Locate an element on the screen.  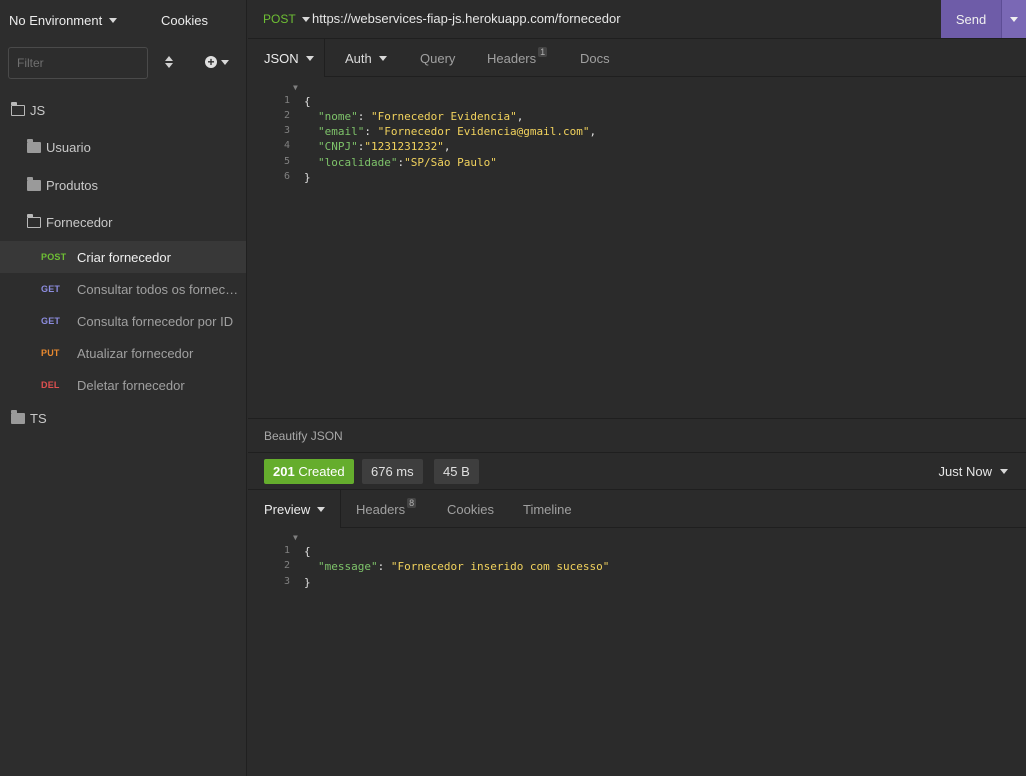
folder-produtos: Produtos is located at coordinates (123, 185).